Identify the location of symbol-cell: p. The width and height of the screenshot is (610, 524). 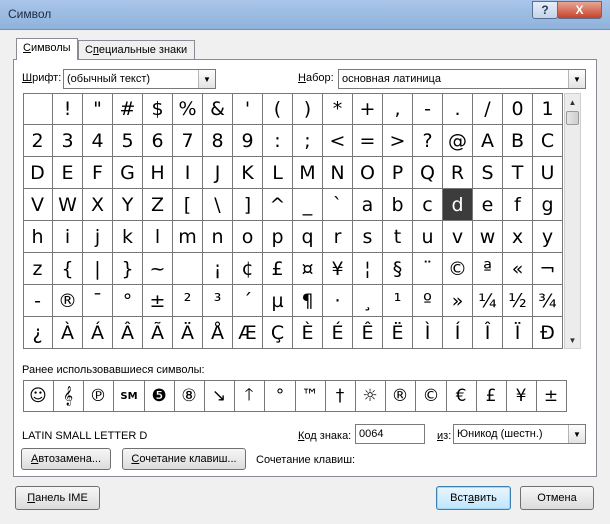
(278, 237).